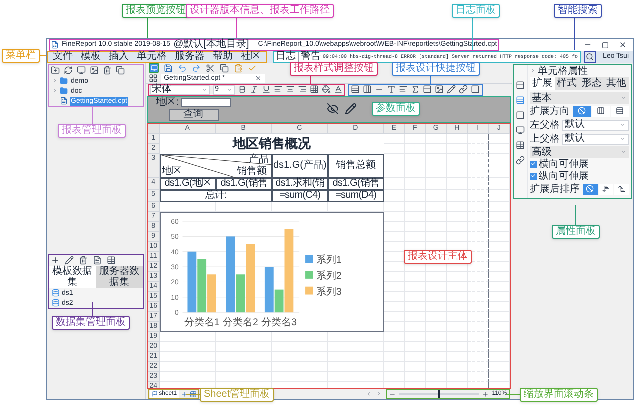 The height and width of the screenshot is (405, 640). I want to click on menu-item: 帮助, so click(223, 57).